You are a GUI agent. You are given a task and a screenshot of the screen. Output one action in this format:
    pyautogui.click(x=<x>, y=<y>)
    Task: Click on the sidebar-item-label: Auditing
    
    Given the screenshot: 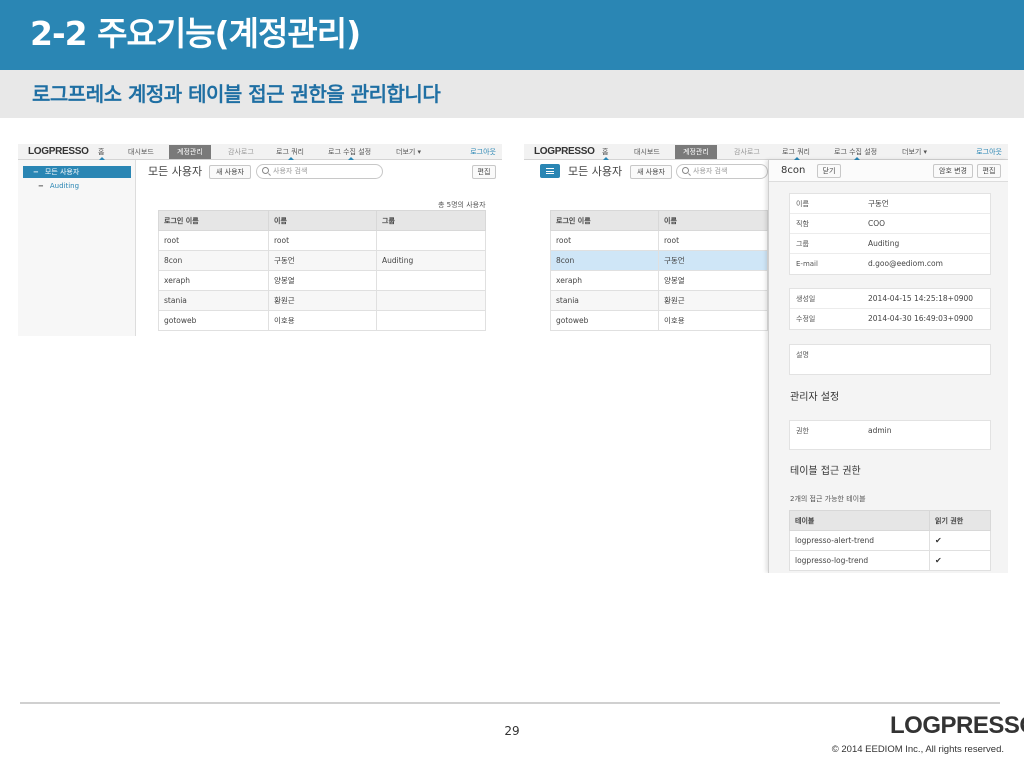 What is the action you would take?
    pyautogui.click(x=64, y=186)
    